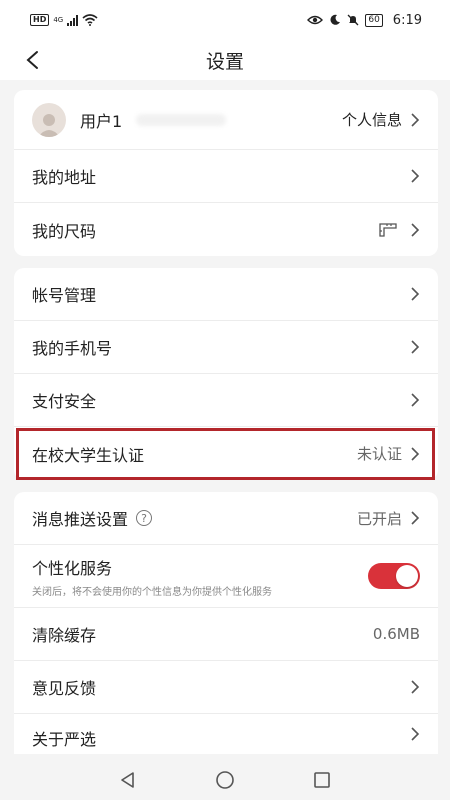 The image size is (450, 800). I want to click on page-title: 设置, so click(224, 61).